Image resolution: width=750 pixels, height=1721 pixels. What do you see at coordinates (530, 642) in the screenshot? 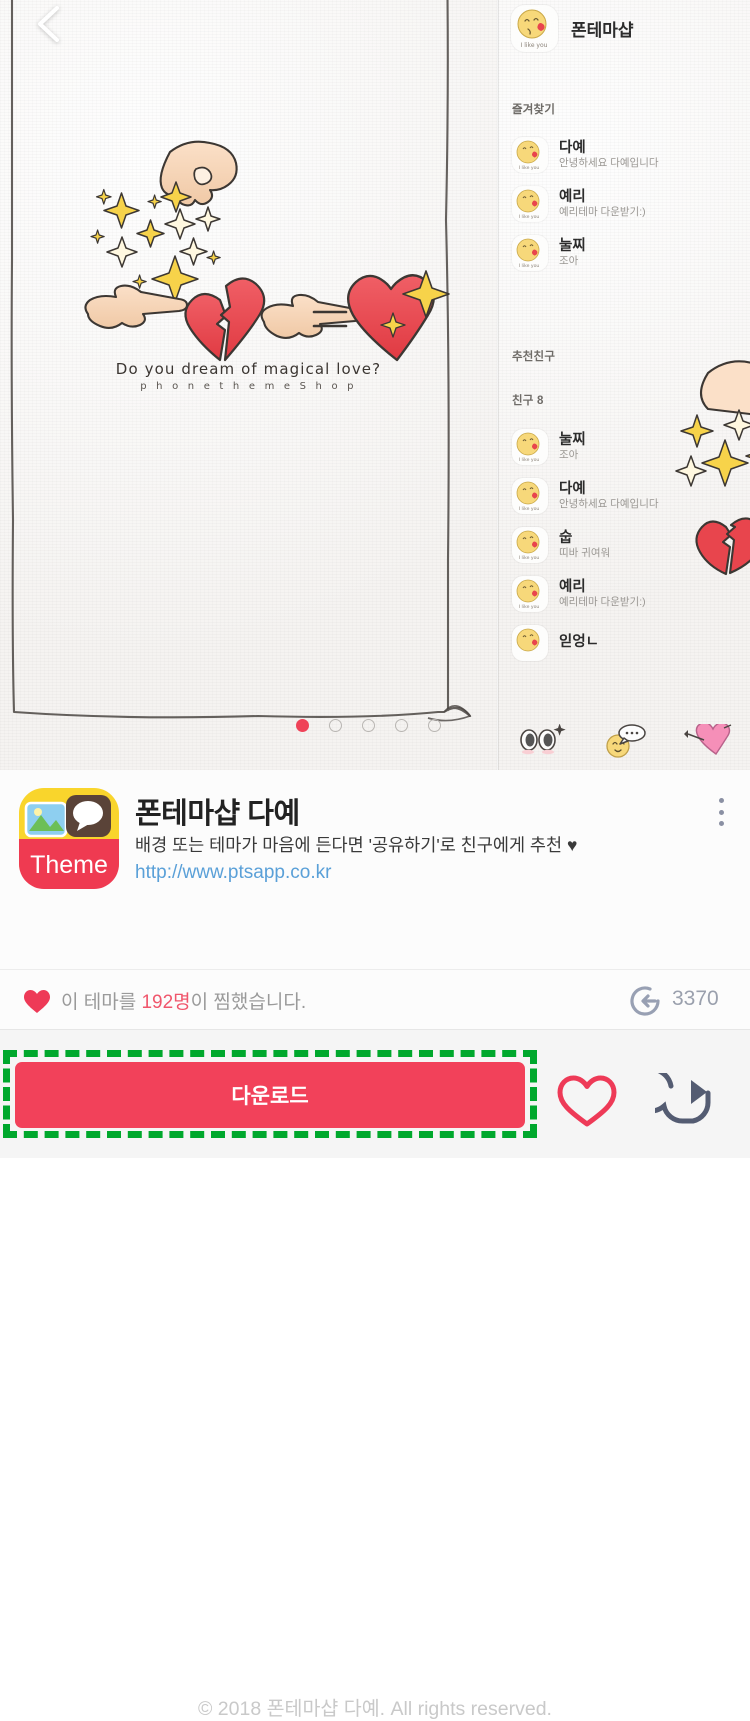
I see `avatar` at bounding box center [530, 642].